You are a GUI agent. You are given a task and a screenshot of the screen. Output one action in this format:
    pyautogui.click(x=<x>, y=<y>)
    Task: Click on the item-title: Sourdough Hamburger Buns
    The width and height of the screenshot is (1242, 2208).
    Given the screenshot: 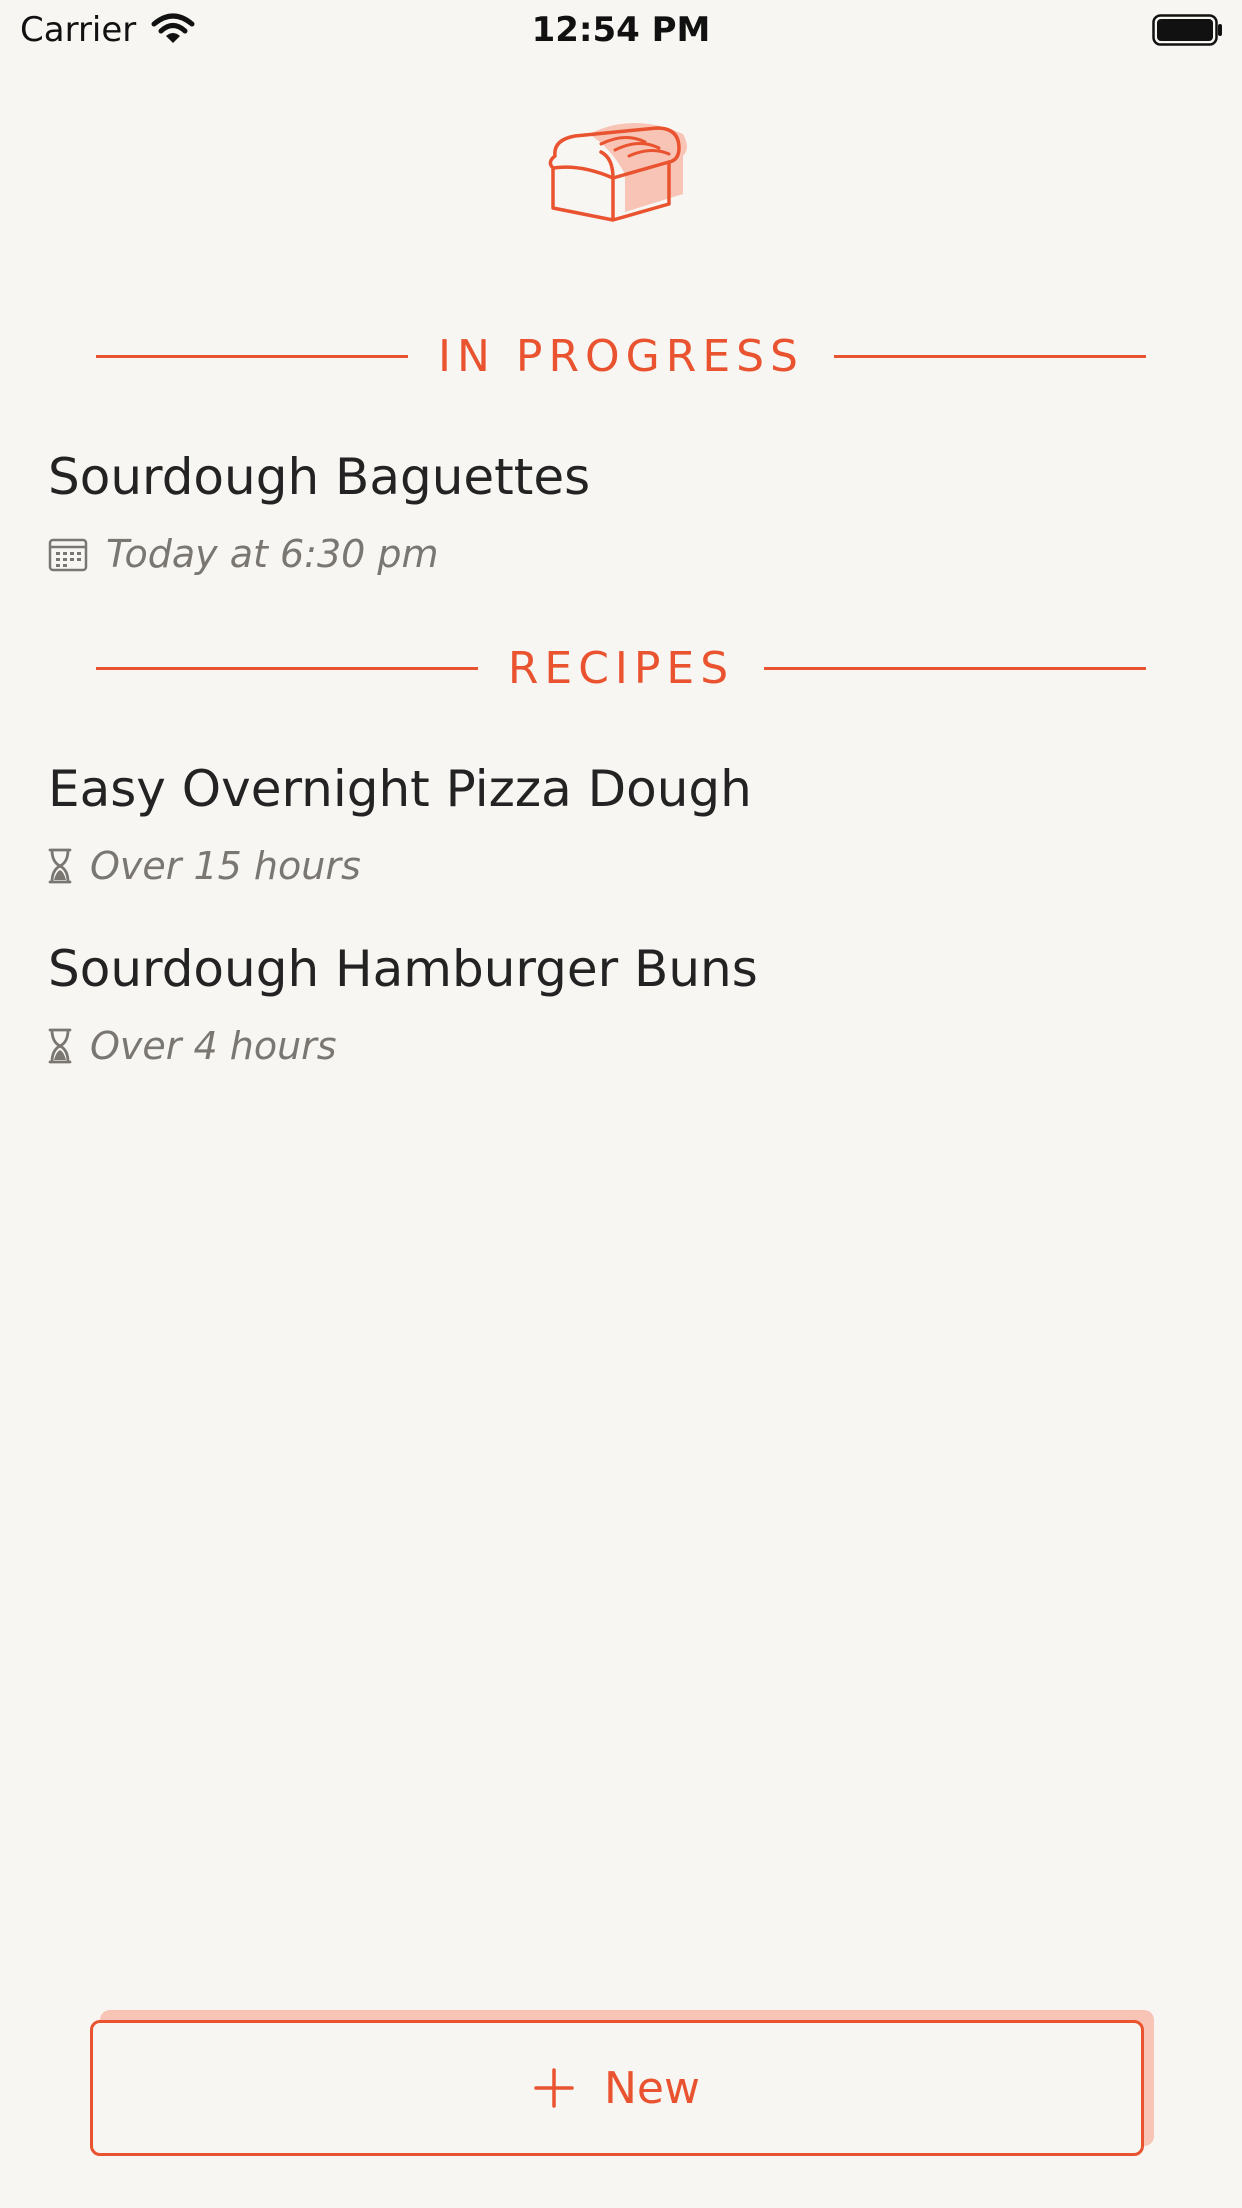 What is the action you would take?
    pyautogui.click(x=403, y=969)
    